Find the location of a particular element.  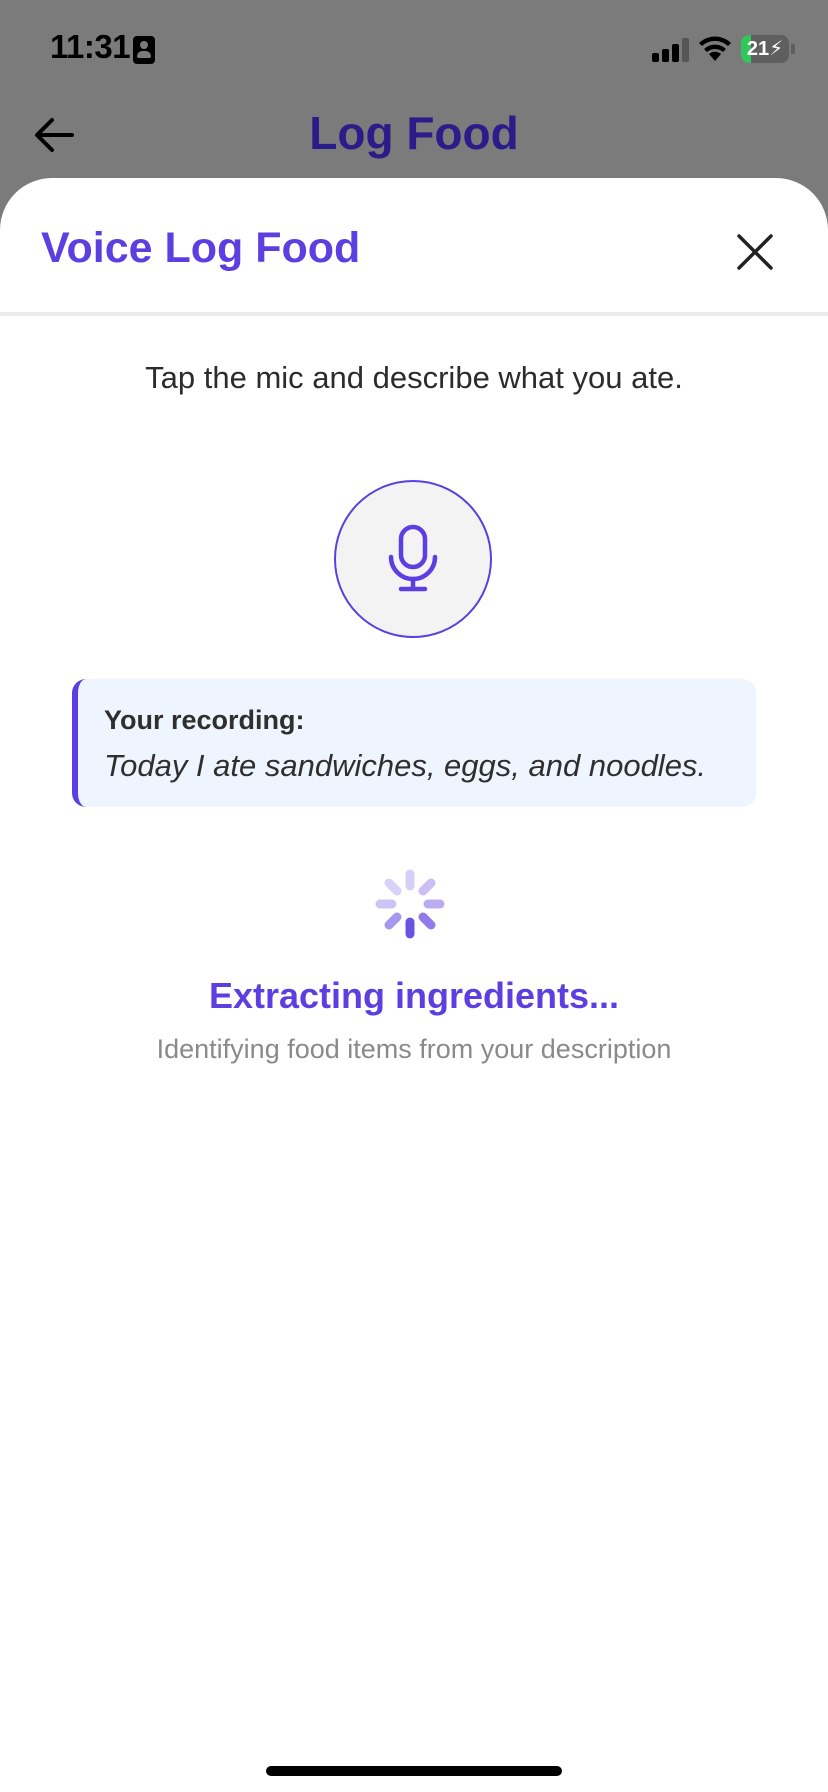

battery-level: 21⚡ is located at coordinates (765, 49).